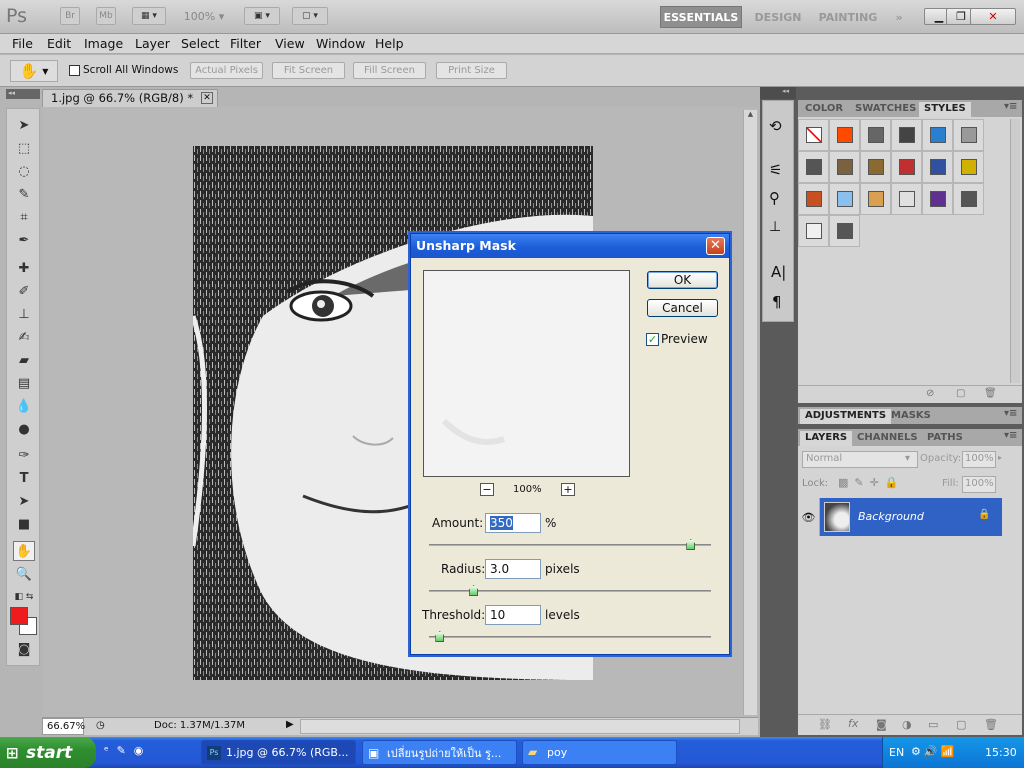  Describe the element at coordinates (701, 17) in the screenshot. I see `workspace-essentials: ESSENTIALS` at that location.